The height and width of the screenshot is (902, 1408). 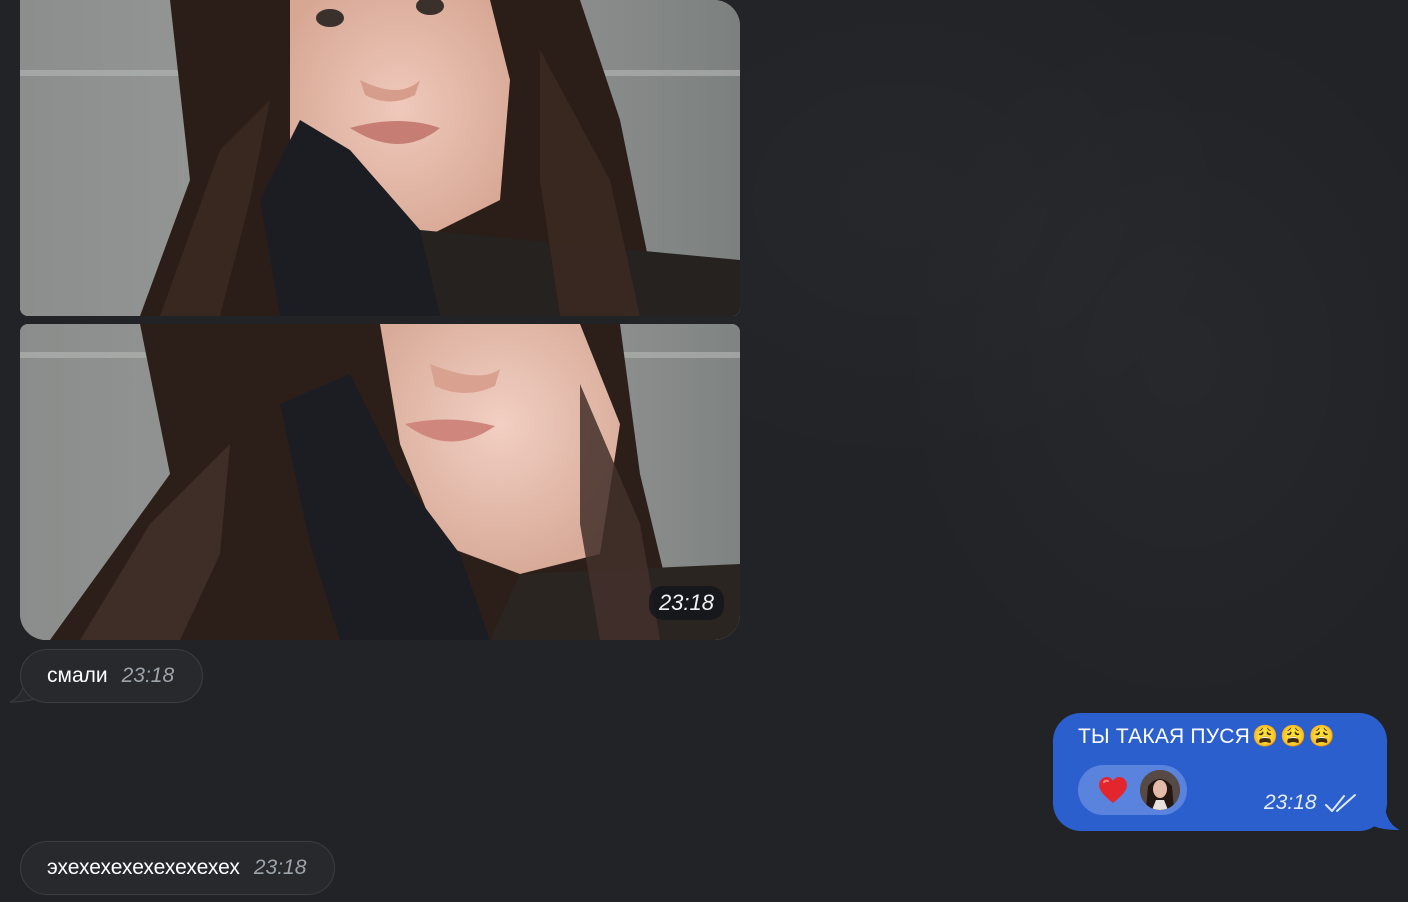 I want to click on message-text-row: ТЫ ТАКАЯ ПУСЯ😩😩😩, so click(x=1206, y=737).